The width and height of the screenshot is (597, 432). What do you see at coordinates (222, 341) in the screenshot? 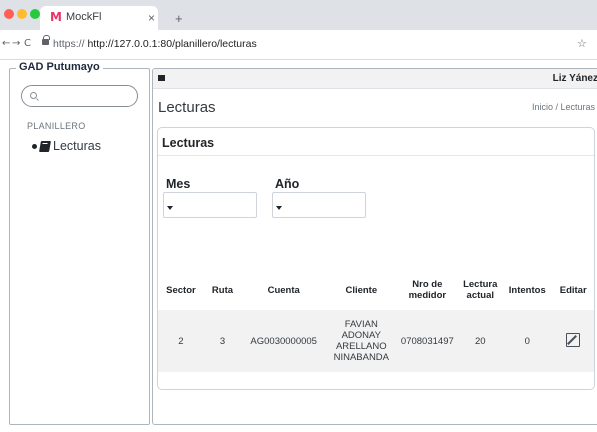
I see `cell-ruta: 3` at bounding box center [222, 341].